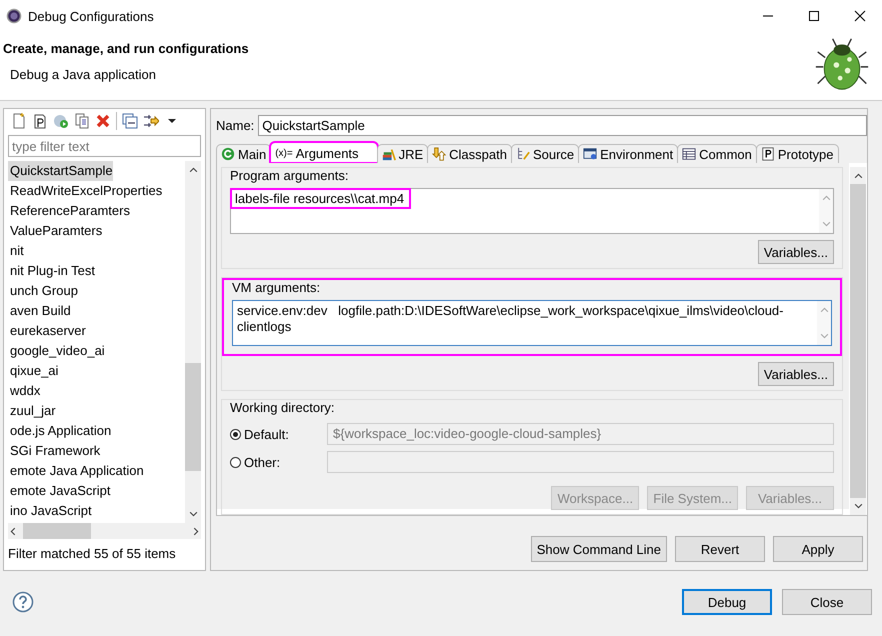 This screenshot has height=636, width=882. I want to click on help-icon, so click(23, 602).